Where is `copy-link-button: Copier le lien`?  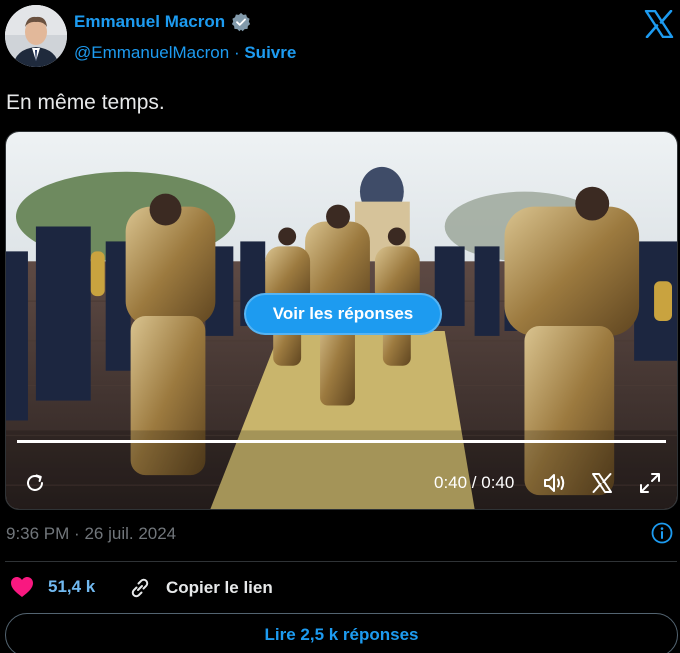
copy-link-button: Copier le lien is located at coordinates (200, 588).